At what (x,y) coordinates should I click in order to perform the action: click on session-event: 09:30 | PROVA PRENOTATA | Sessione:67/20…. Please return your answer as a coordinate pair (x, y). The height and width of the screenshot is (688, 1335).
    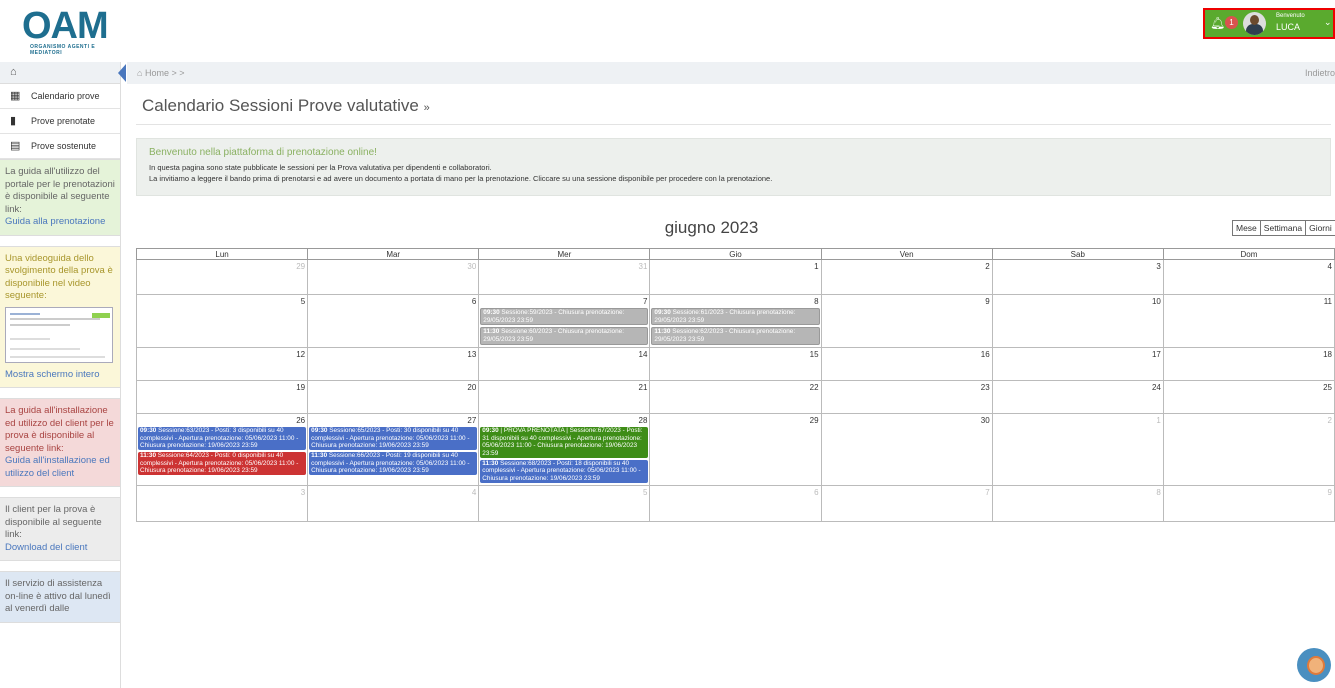
    Looking at the image, I should click on (564, 442).